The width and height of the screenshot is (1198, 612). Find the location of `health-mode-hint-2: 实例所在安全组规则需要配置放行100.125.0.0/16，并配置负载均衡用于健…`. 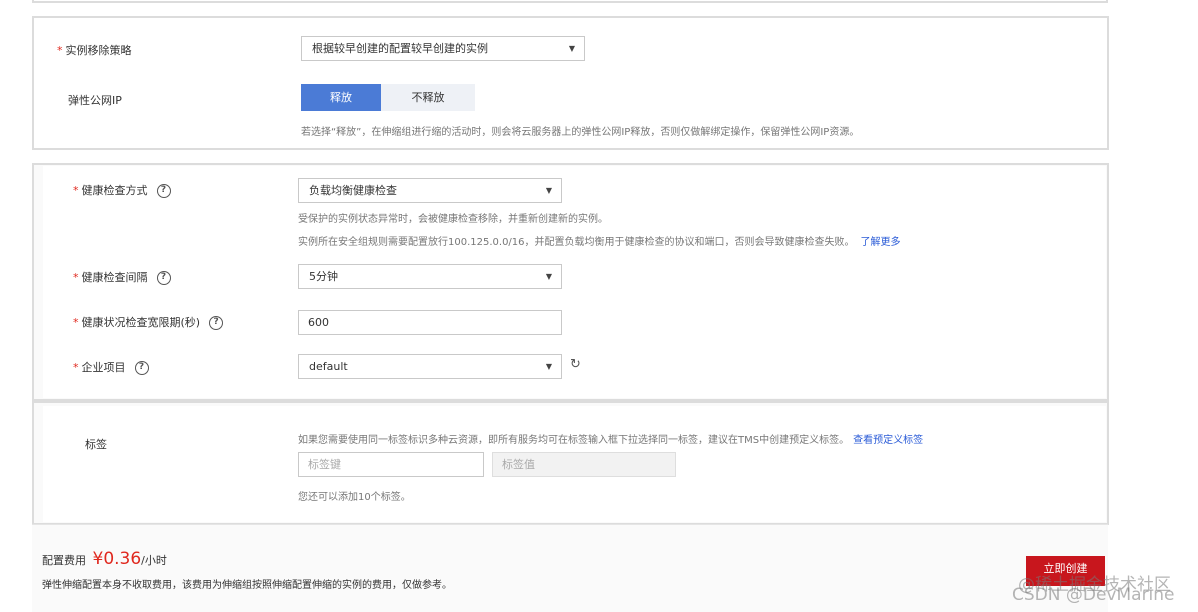

health-mode-hint-2: 实例所在安全组规则需要配置放行100.125.0.0/16，并配置负载均衡用于健… is located at coordinates (599, 240).